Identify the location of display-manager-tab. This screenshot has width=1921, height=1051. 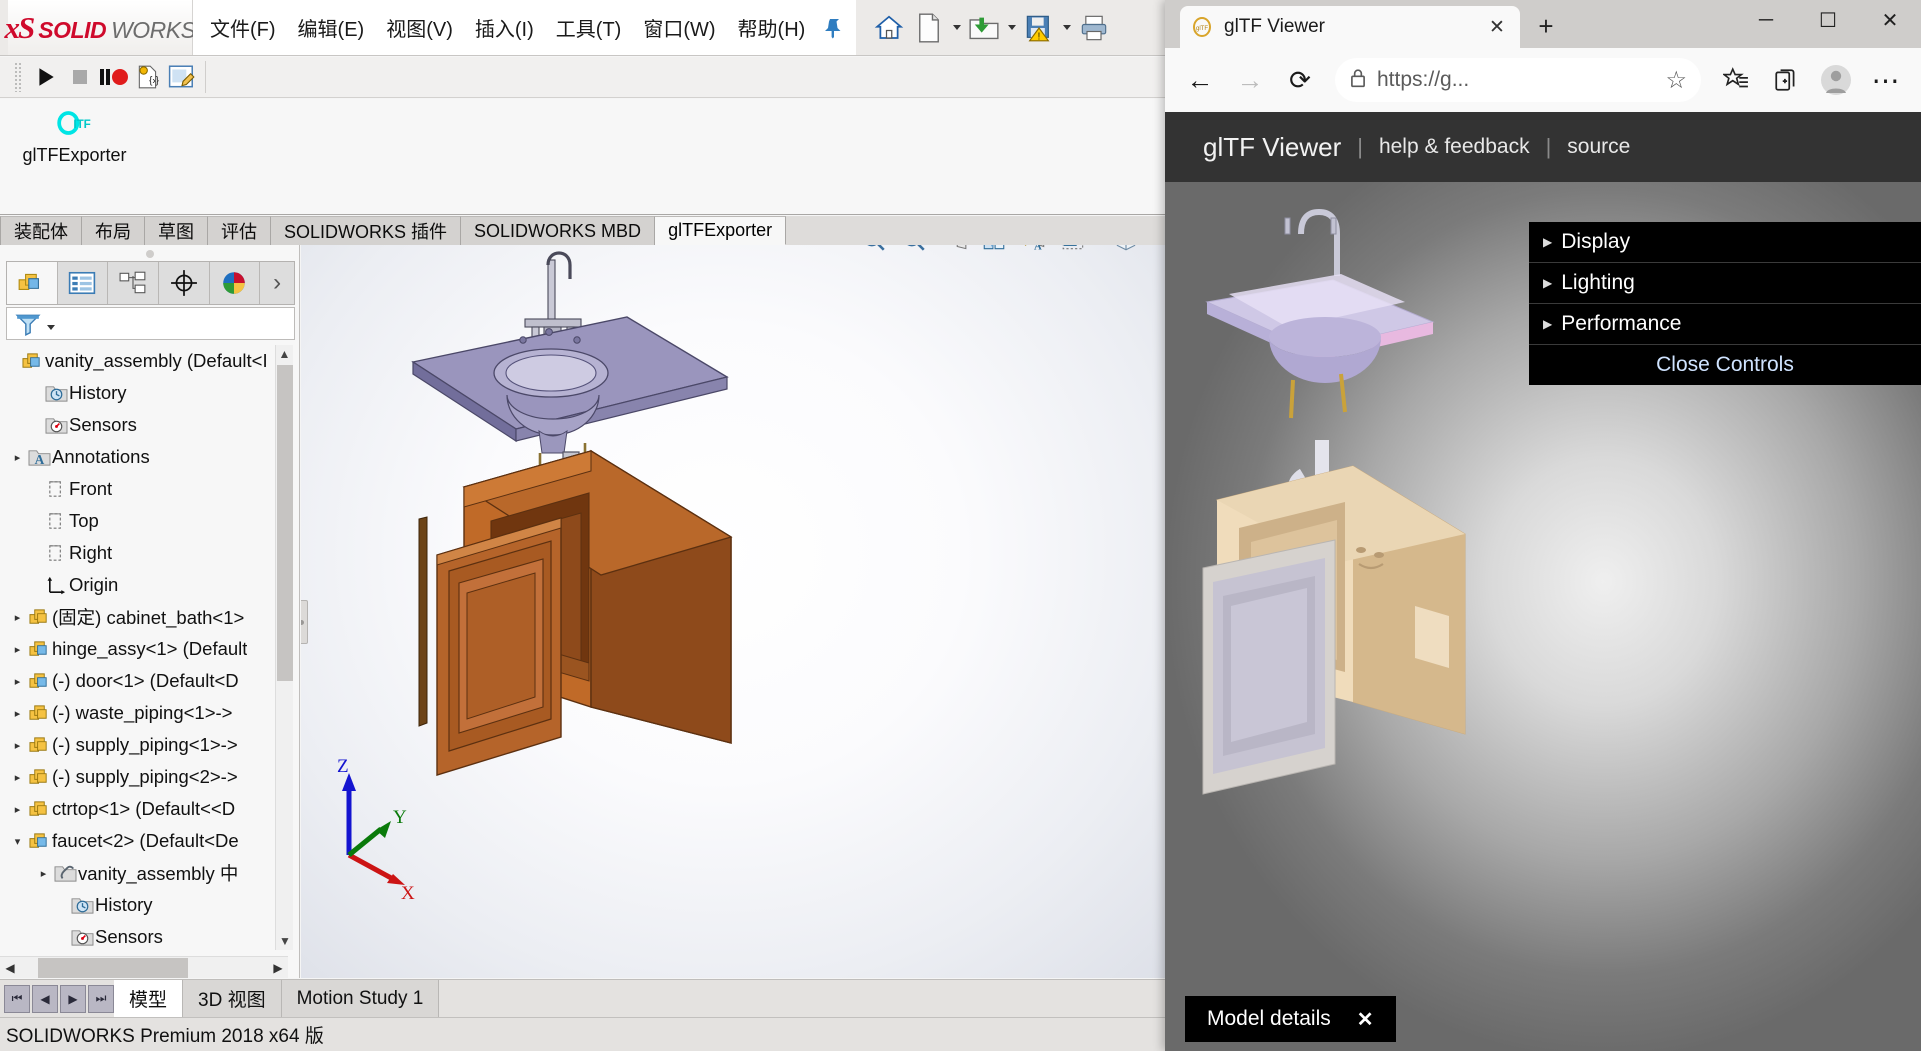
(235, 283).